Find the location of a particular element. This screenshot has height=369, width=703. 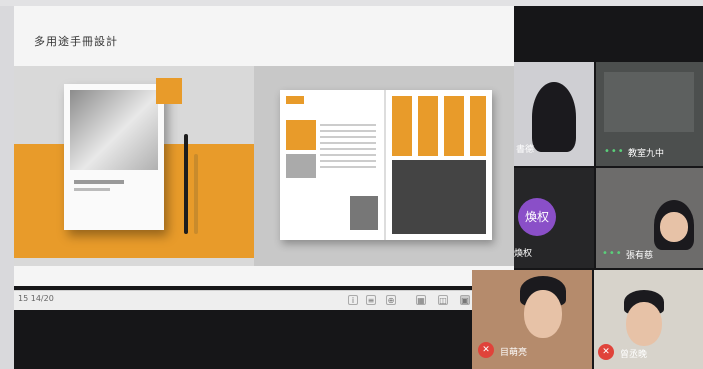

brochure-orange-block is located at coordinates (301, 135).